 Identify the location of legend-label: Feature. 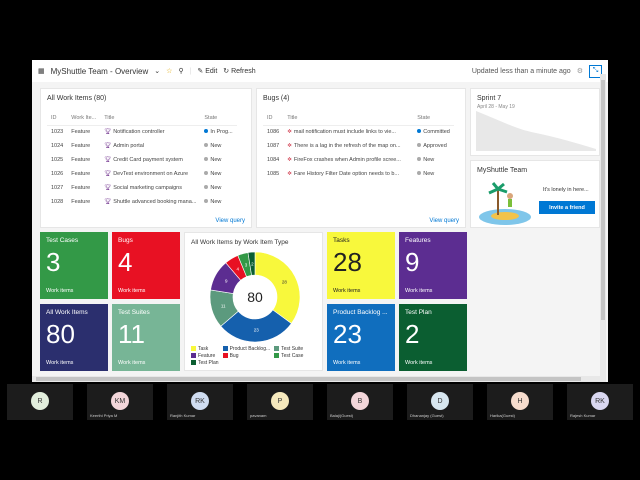
(207, 356).